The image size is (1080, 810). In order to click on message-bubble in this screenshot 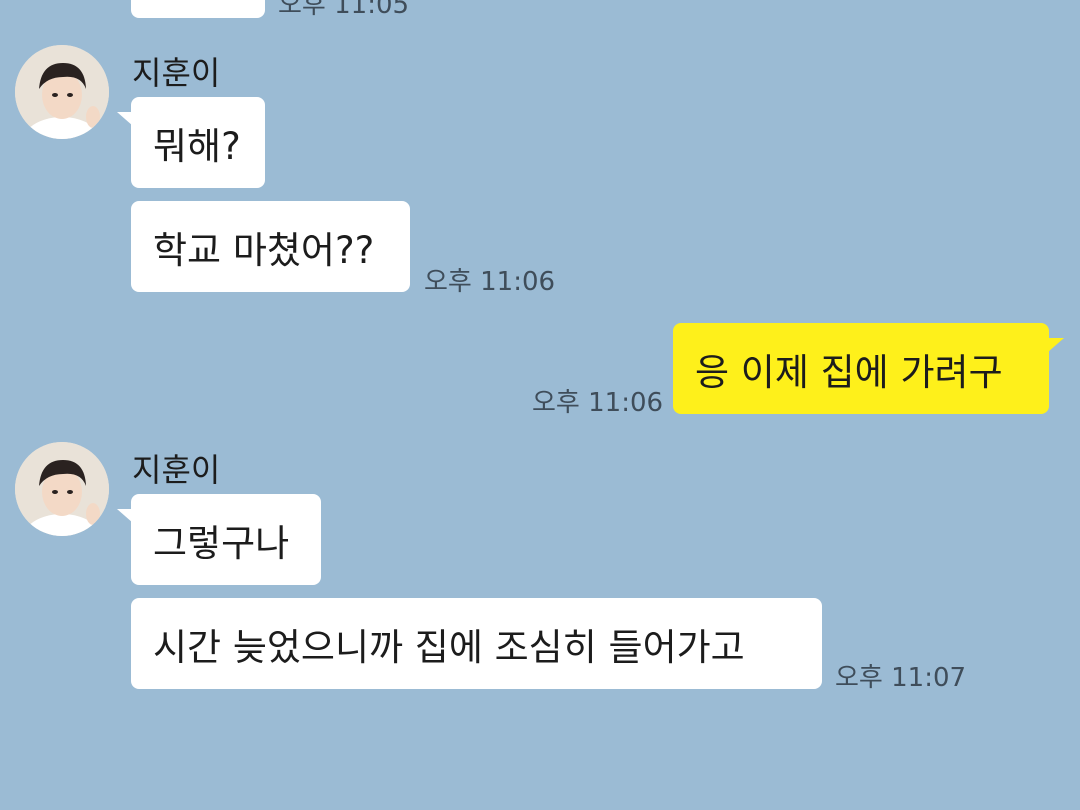, I will do `click(198, 9)`.